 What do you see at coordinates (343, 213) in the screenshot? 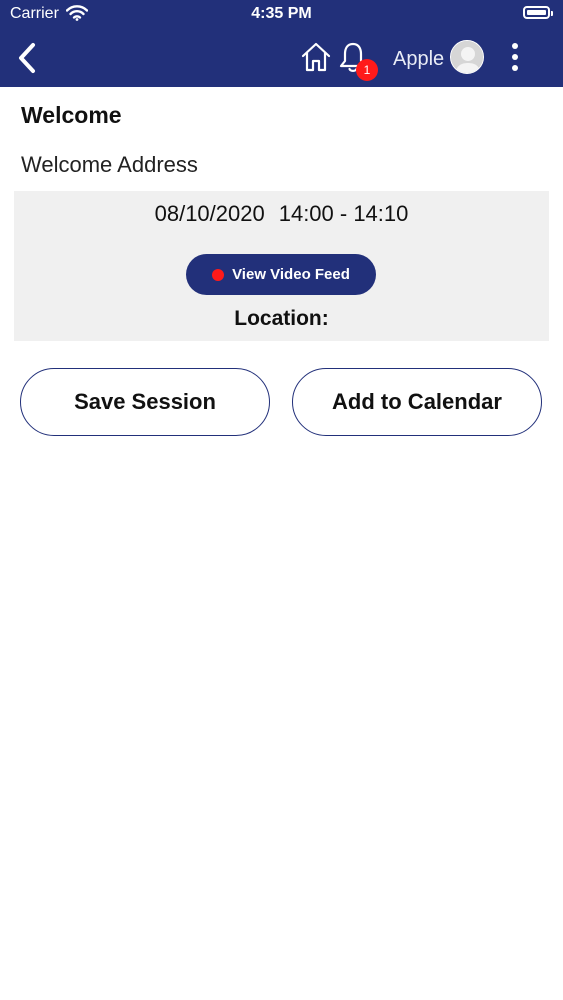
I see `session-time-range: 14:00 - 14:10` at bounding box center [343, 213].